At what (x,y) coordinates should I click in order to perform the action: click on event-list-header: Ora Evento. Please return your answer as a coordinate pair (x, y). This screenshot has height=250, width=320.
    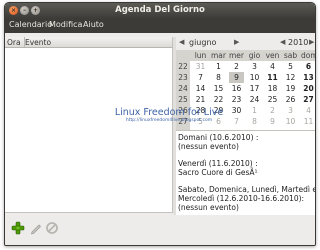
    Looking at the image, I should click on (89, 42).